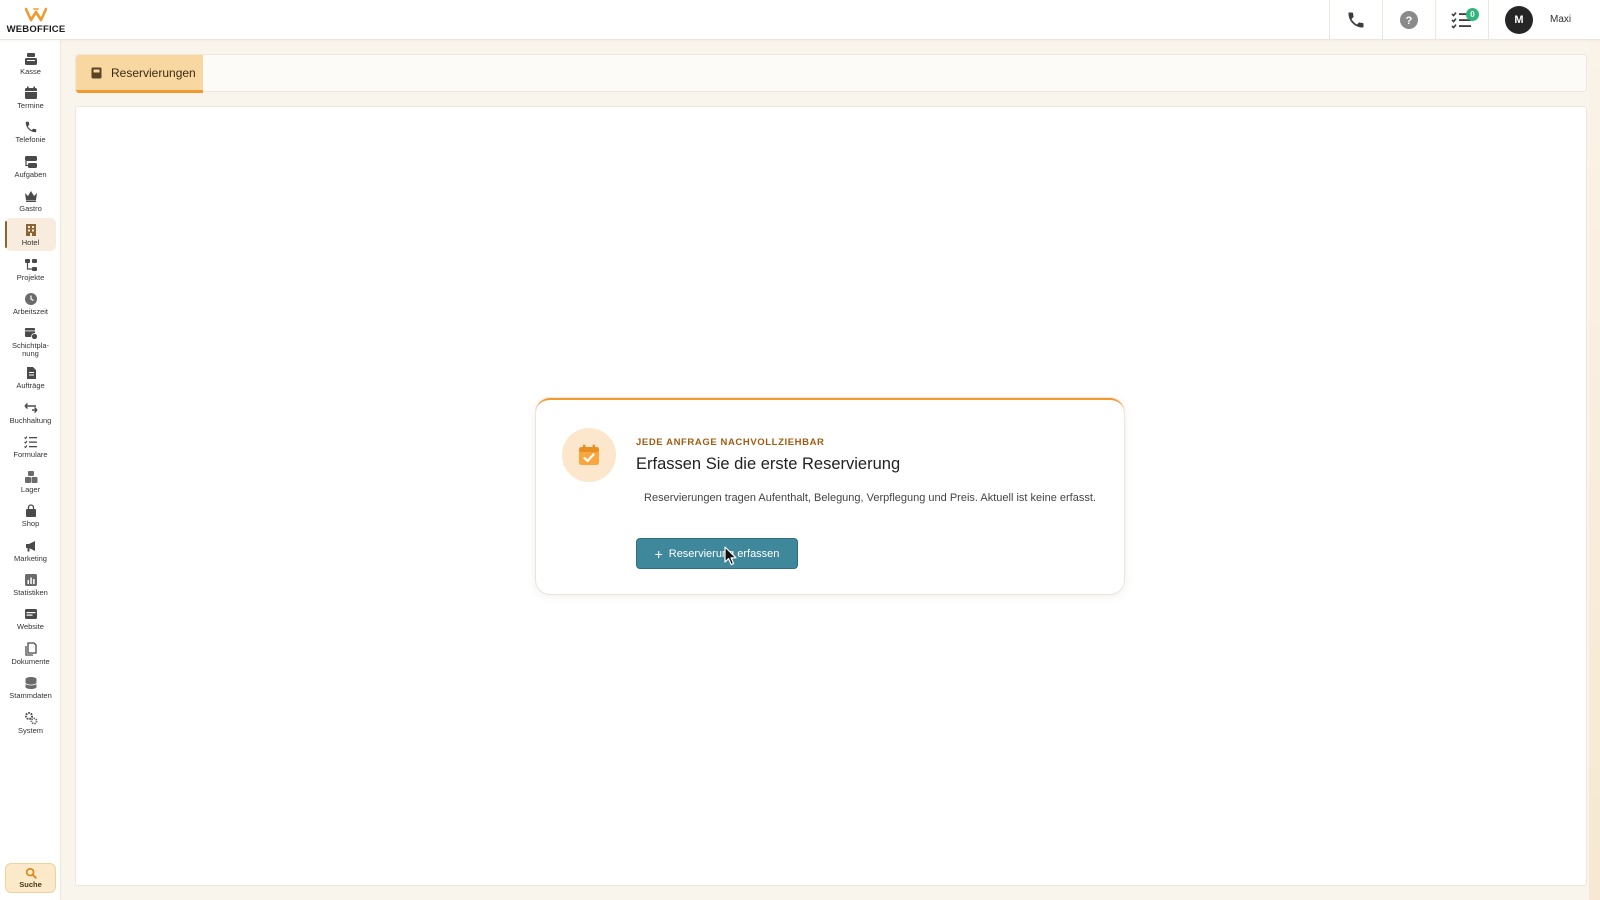  What do you see at coordinates (30, 592) in the screenshot?
I see `sidebar-item-label: Statistiken` at bounding box center [30, 592].